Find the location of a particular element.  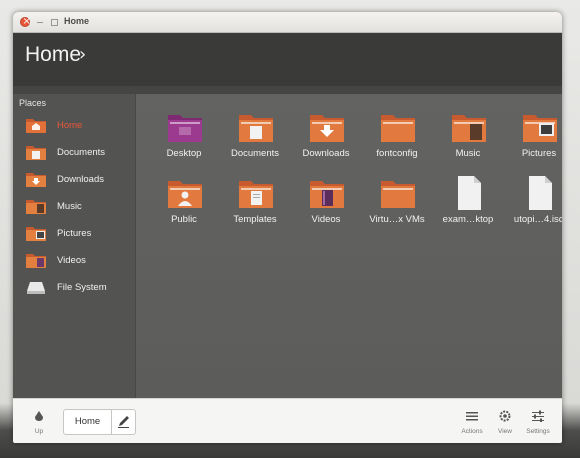

file-item-documents: Documents is located at coordinates (255, 139).